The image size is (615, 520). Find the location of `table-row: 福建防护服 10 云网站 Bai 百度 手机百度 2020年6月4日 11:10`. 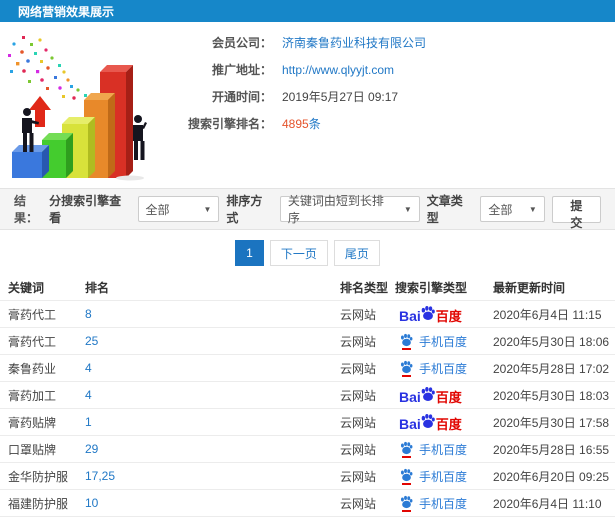

table-row: 福建防护服 10 云网站 Bai 百度 手机百度 2020年6月4日 11:10 is located at coordinates (307, 502).